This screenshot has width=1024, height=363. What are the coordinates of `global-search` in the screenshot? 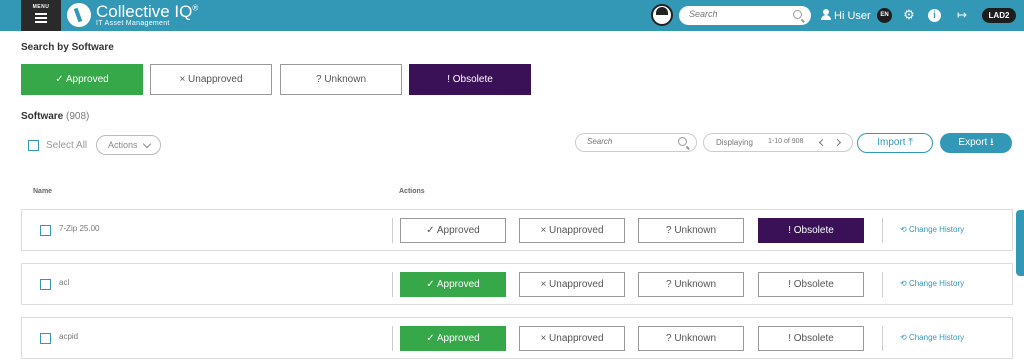 It's located at (745, 15).